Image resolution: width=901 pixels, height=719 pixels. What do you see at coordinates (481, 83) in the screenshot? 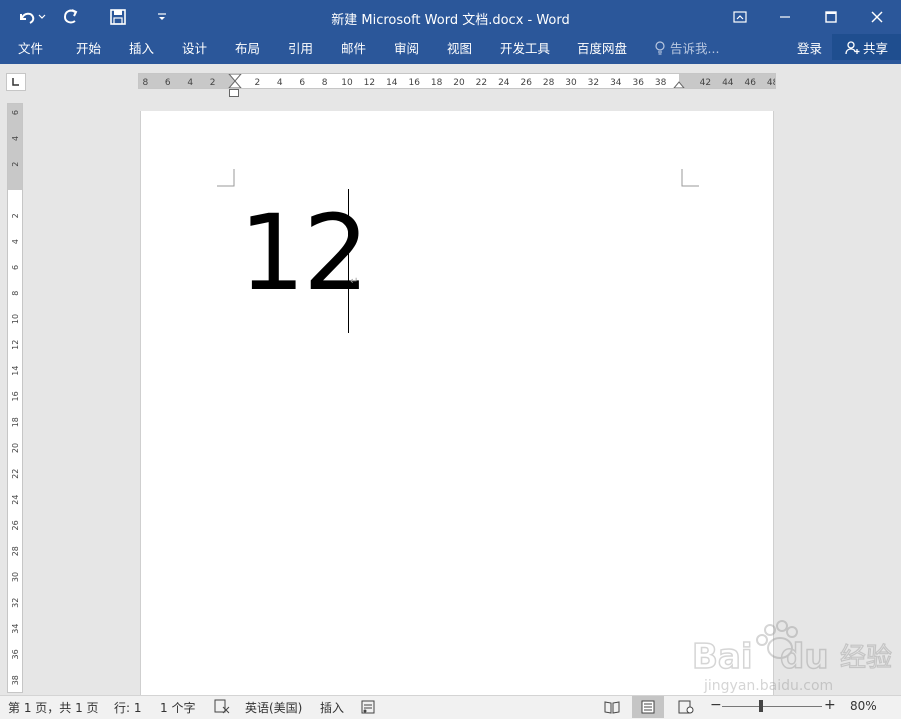
I see `ruler-tick-label: 22` at bounding box center [481, 83].